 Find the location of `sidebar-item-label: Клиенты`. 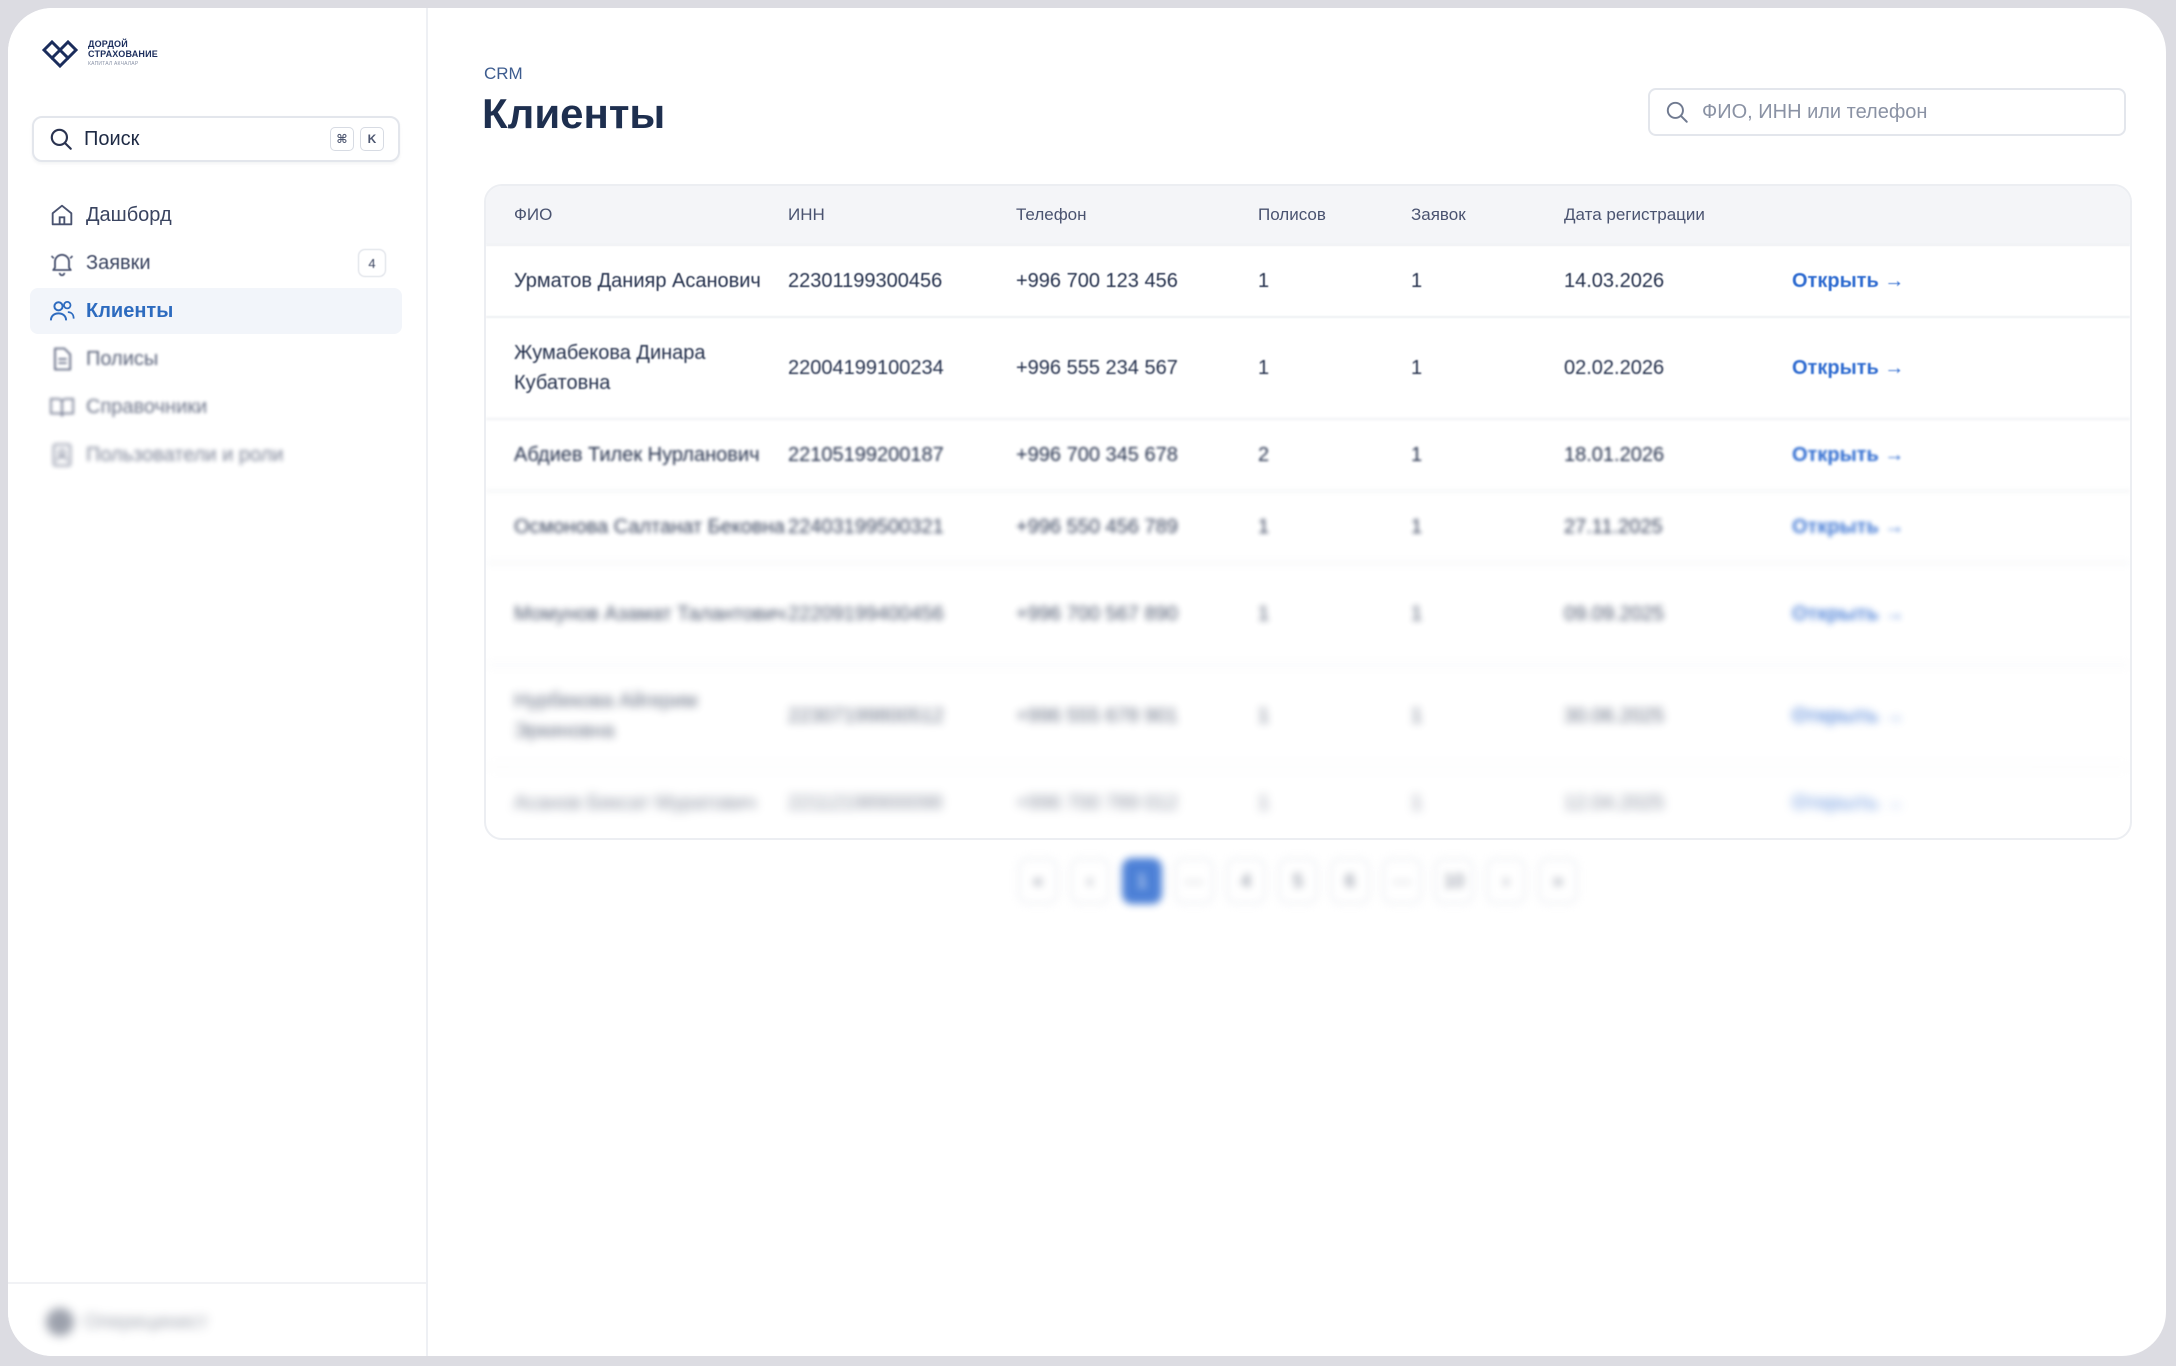

sidebar-item-label: Клиенты is located at coordinates (130, 310).